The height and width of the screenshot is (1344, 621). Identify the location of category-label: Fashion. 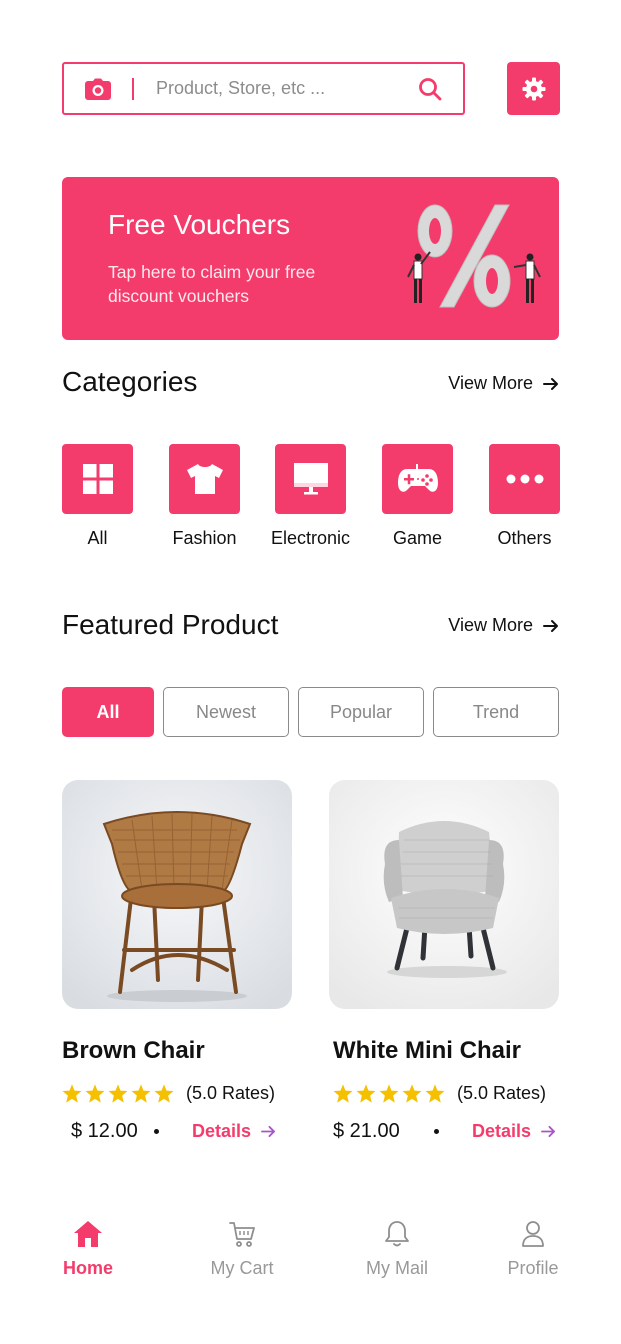
(204, 538).